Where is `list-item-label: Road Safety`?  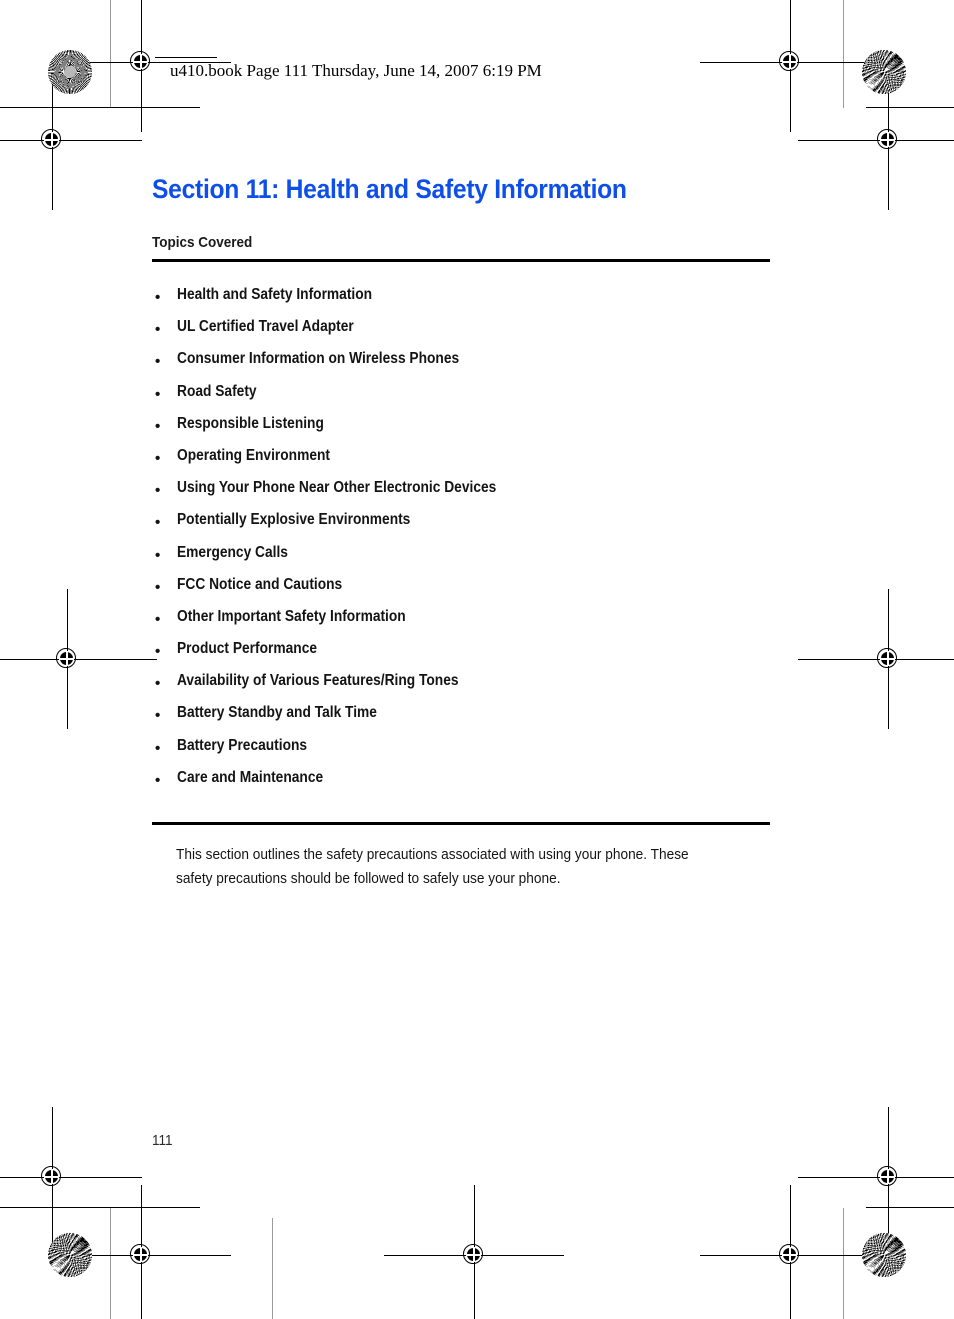 list-item-label: Road Safety is located at coordinates (217, 391).